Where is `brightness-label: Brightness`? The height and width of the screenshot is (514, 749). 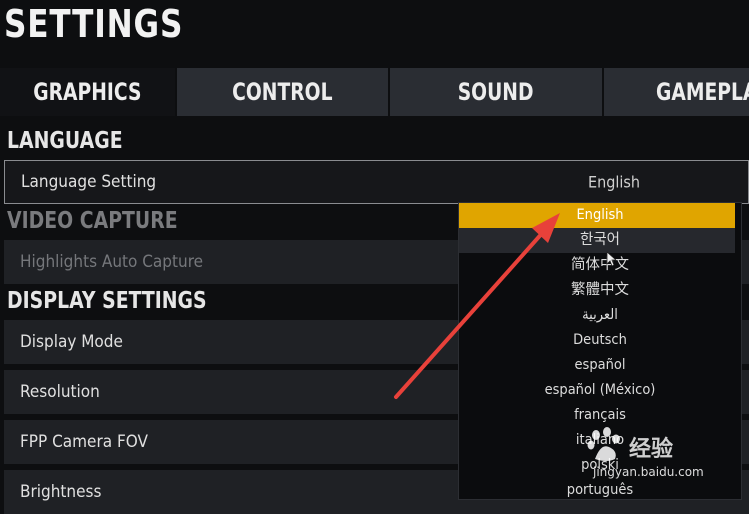
brightness-label: Brightness is located at coordinates (61, 492).